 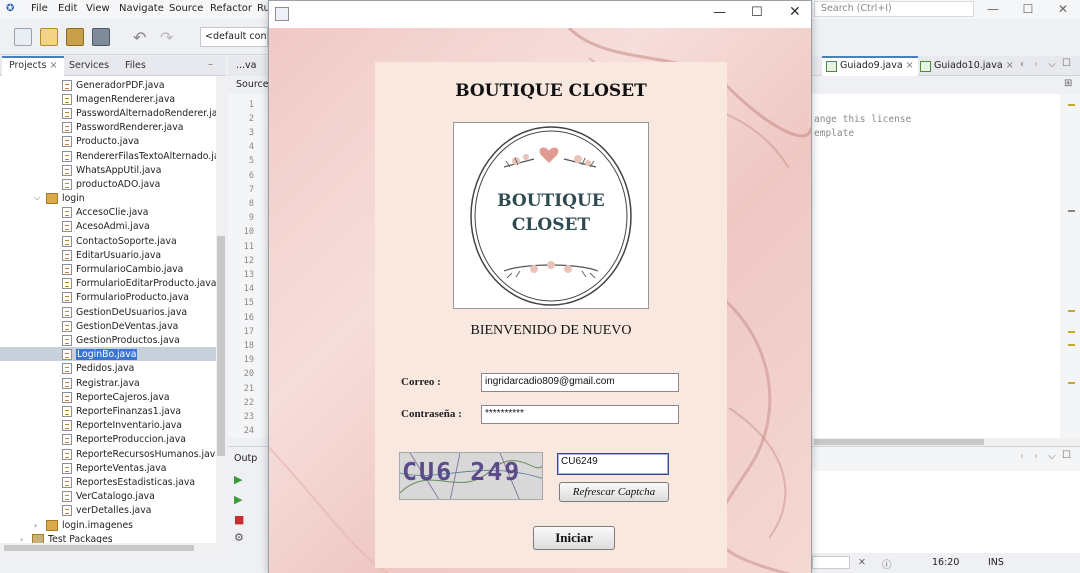 I want to click on minimize-panel-icon: –, so click(x=210, y=64).